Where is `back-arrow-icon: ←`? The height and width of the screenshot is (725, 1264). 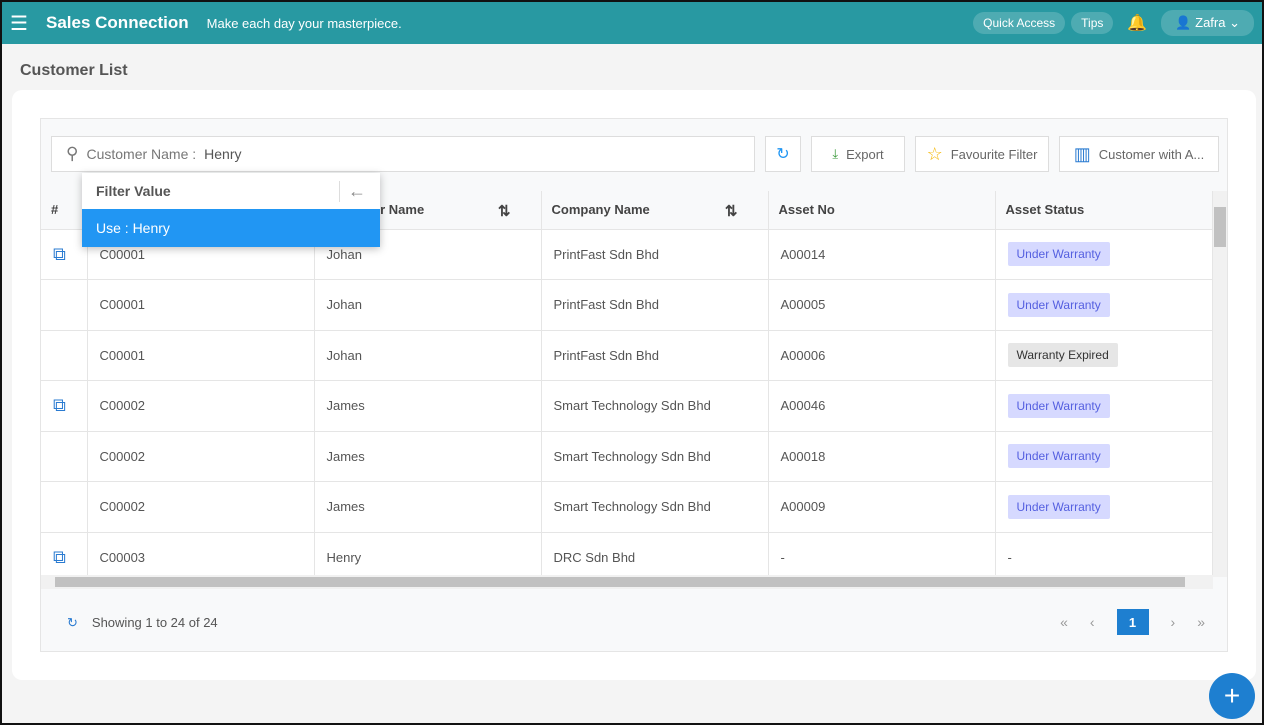 back-arrow-icon: ← is located at coordinates (352, 191).